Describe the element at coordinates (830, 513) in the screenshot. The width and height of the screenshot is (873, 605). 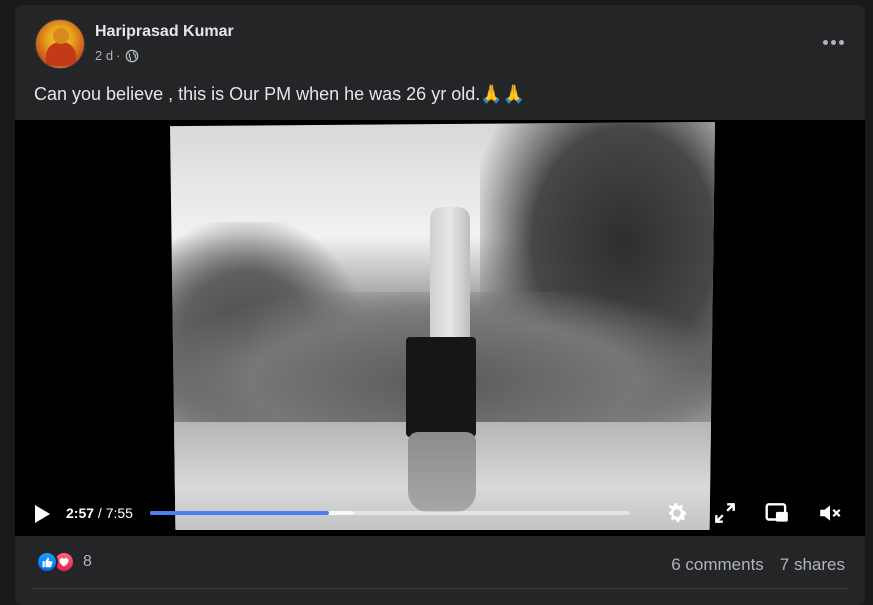
I see `muted-volume-icon` at that location.